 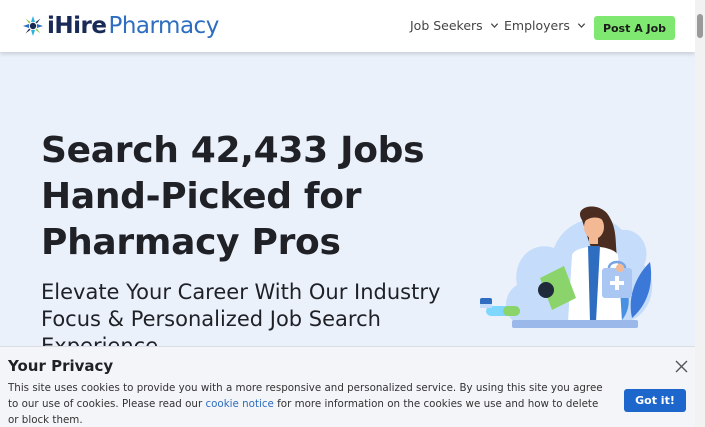 I want to click on cookie-accept-button: Got it!, so click(x=655, y=400).